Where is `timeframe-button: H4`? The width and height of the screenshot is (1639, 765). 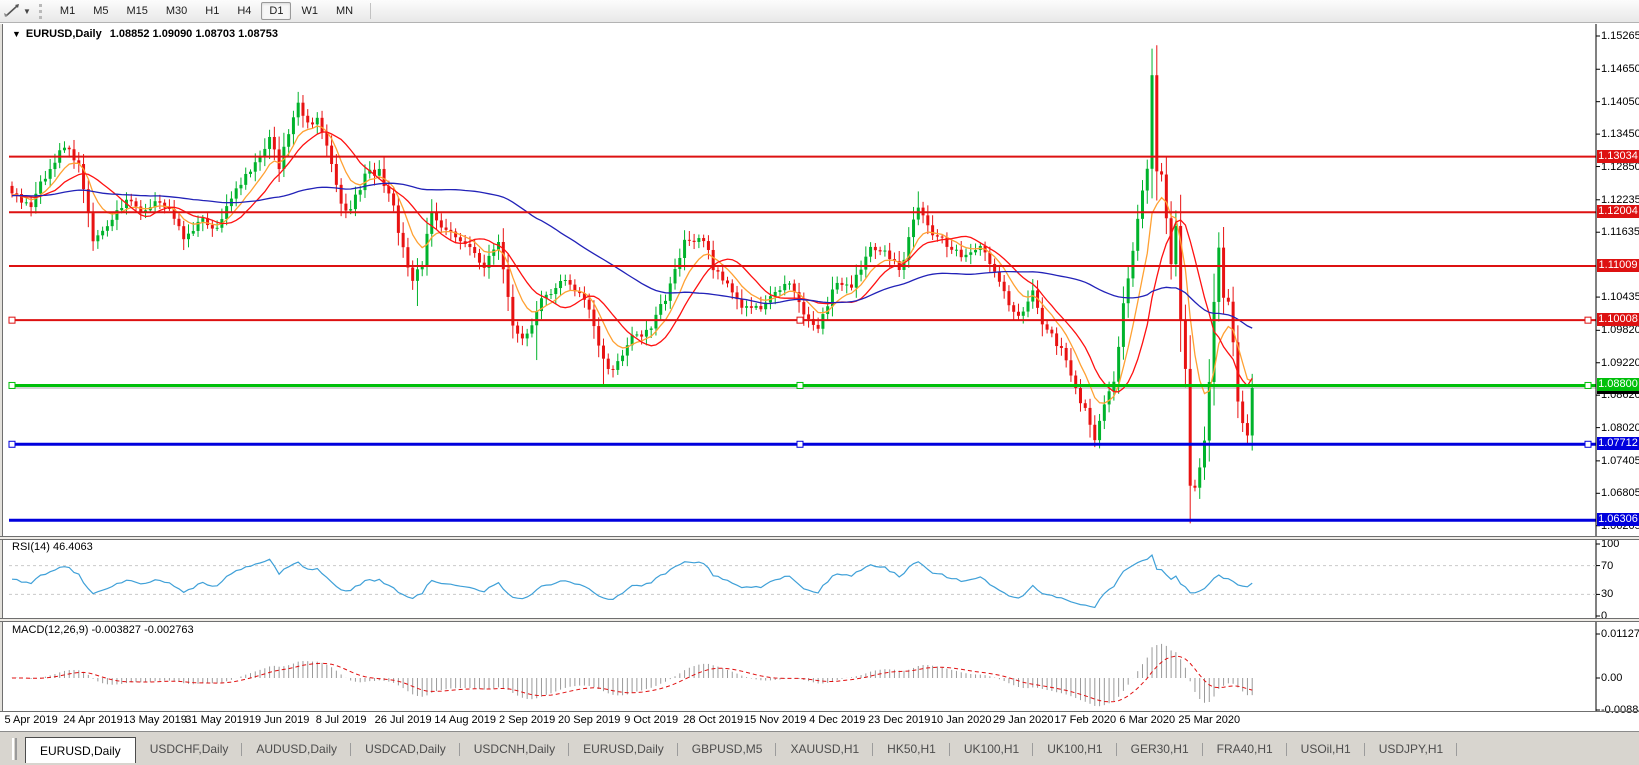 timeframe-button: H4 is located at coordinates (244, 11).